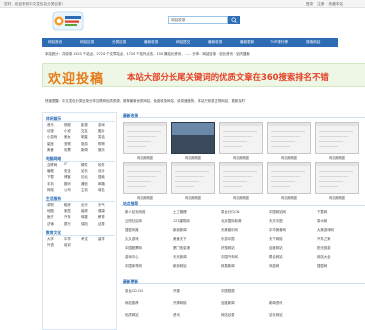 This screenshot has height=330, width=365. I want to click on site-link: 中国体育网, so click(133, 265).